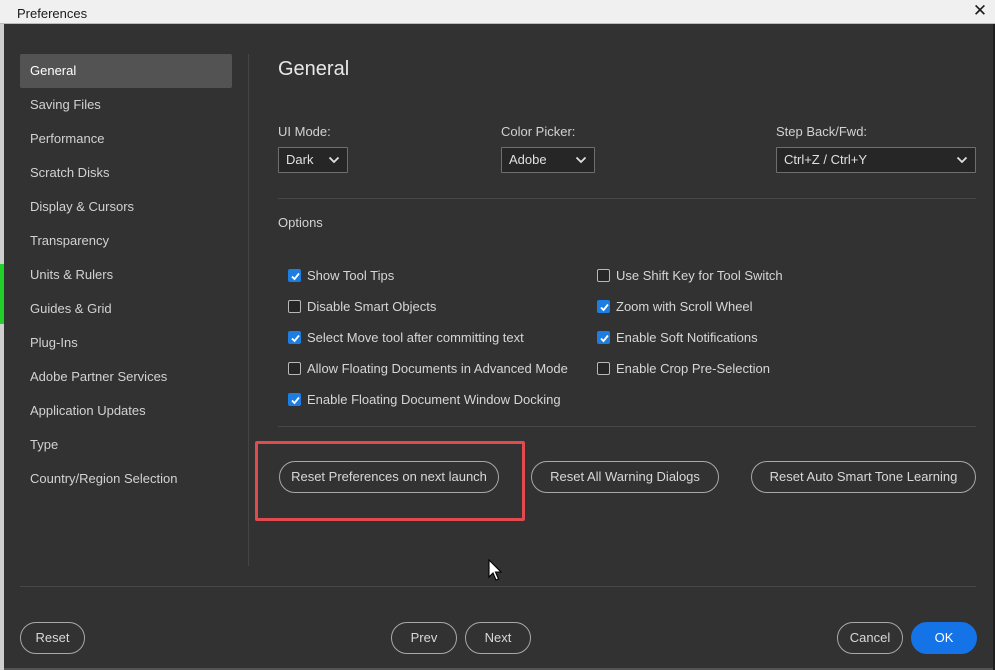 This screenshot has height=670, width=995. I want to click on sidebar-item-adobe-partner-services: Adobe Partner Services, so click(126, 377).